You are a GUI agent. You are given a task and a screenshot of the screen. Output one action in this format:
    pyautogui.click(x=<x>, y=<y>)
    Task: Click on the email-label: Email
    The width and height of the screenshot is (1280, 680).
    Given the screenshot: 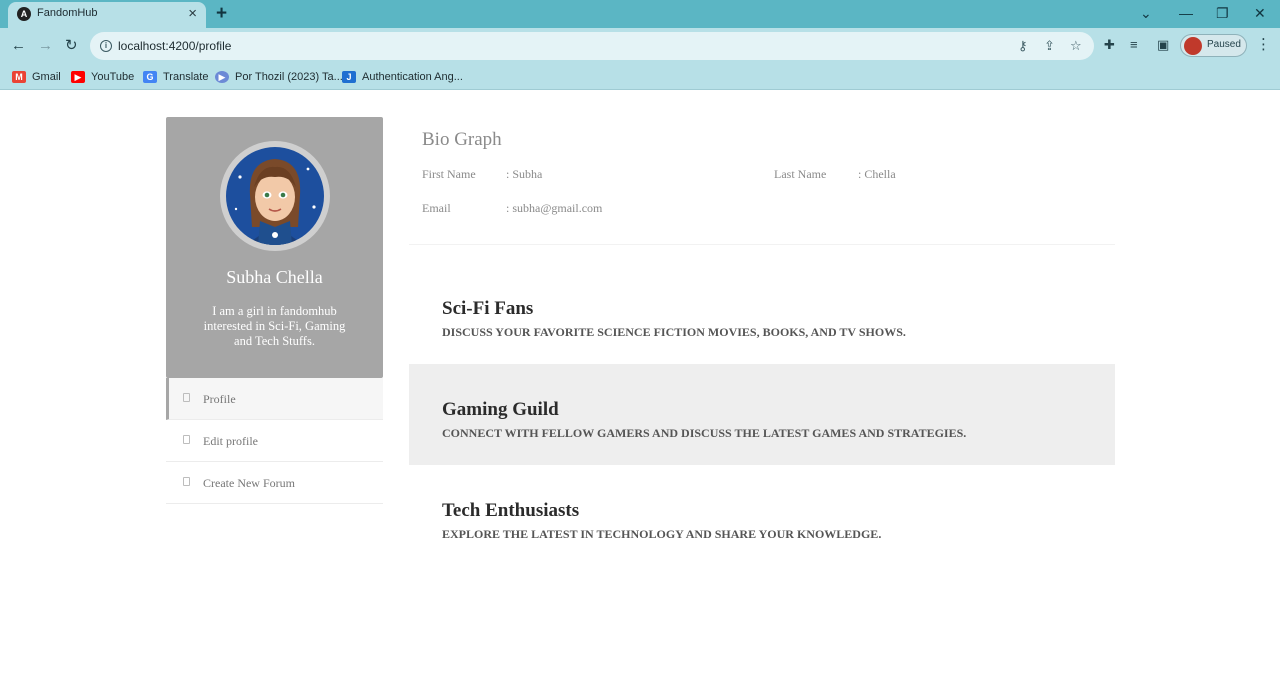 What is the action you would take?
    pyautogui.click(x=436, y=208)
    